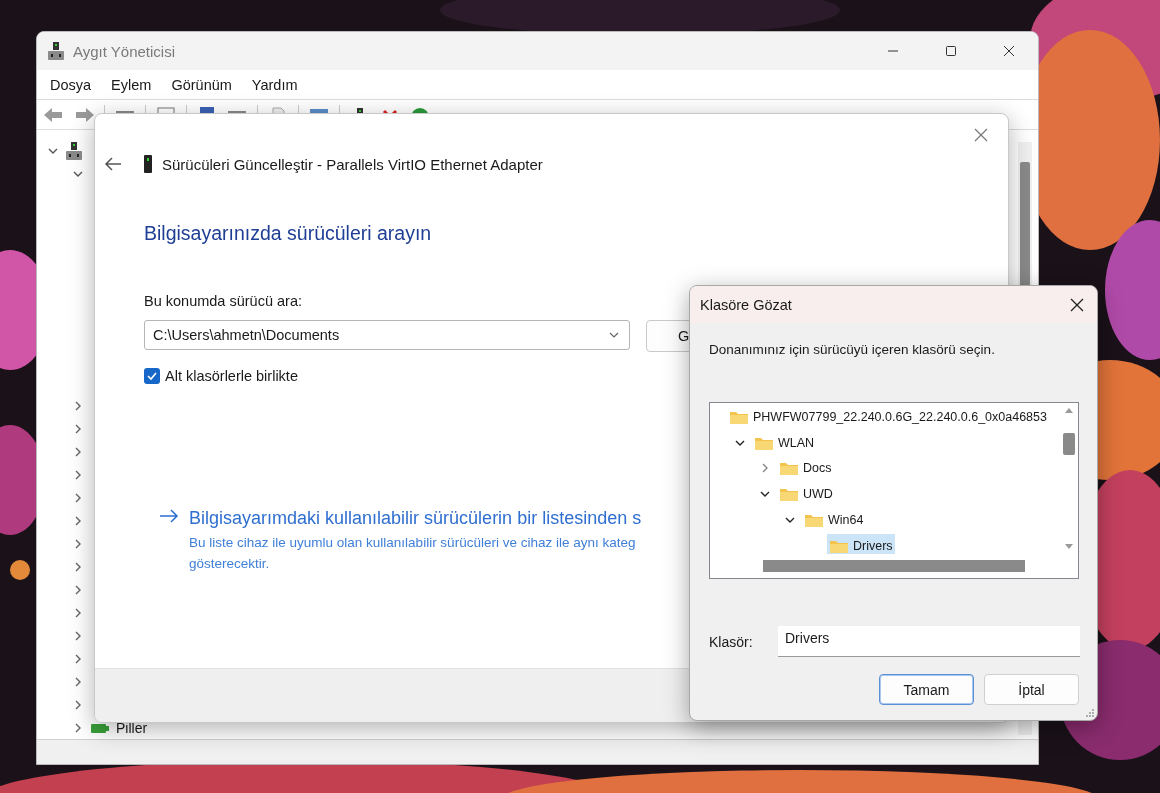 This screenshot has width=1160, height=793. I want to click on arrow-icon, so click(169, 516).